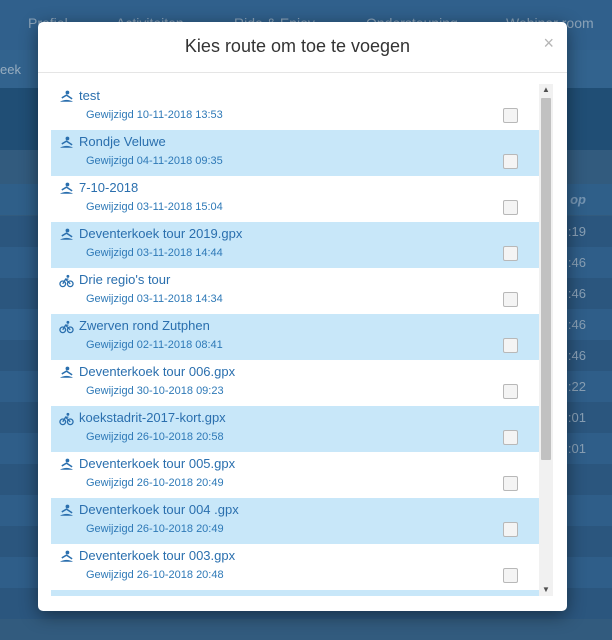  What do you see at coordinates (295, 107) in the screenshot?
I see `route-list-item: test Gewijzigd 10-11-2018 13:53` at bounding box center [295, 107].